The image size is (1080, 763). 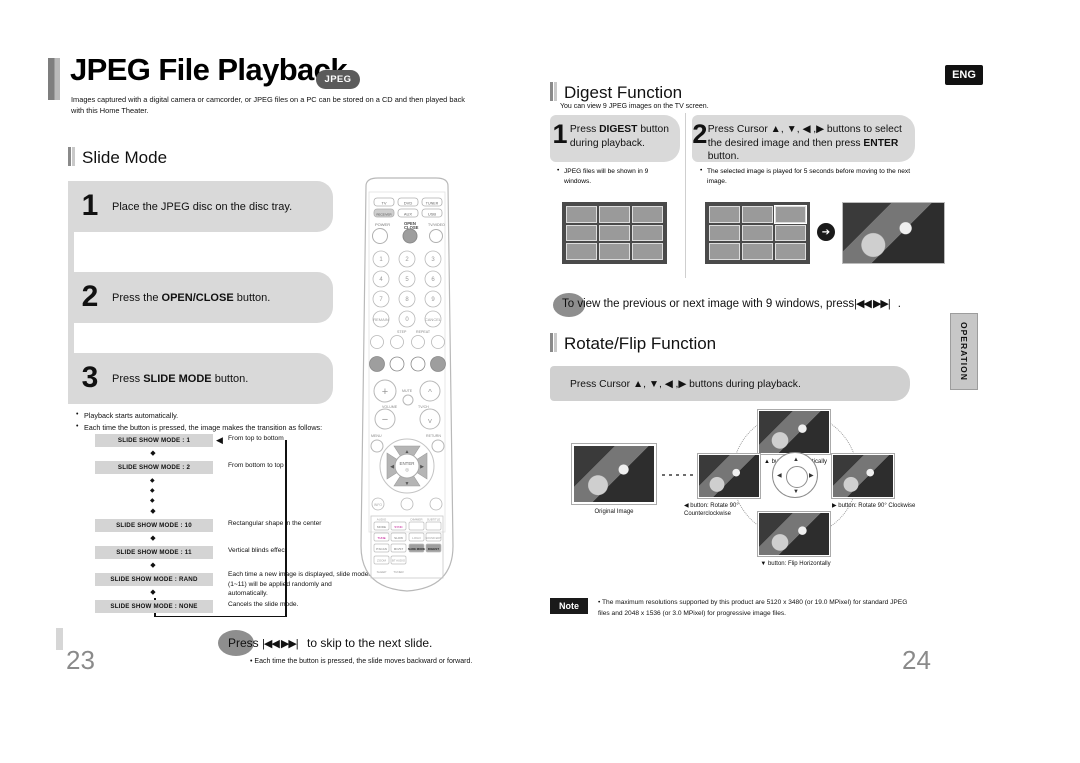 What do you see at coordinates (899, 304) in the screenshot?
I see `digest-nav-post: .` at bounding box center [899, 304].